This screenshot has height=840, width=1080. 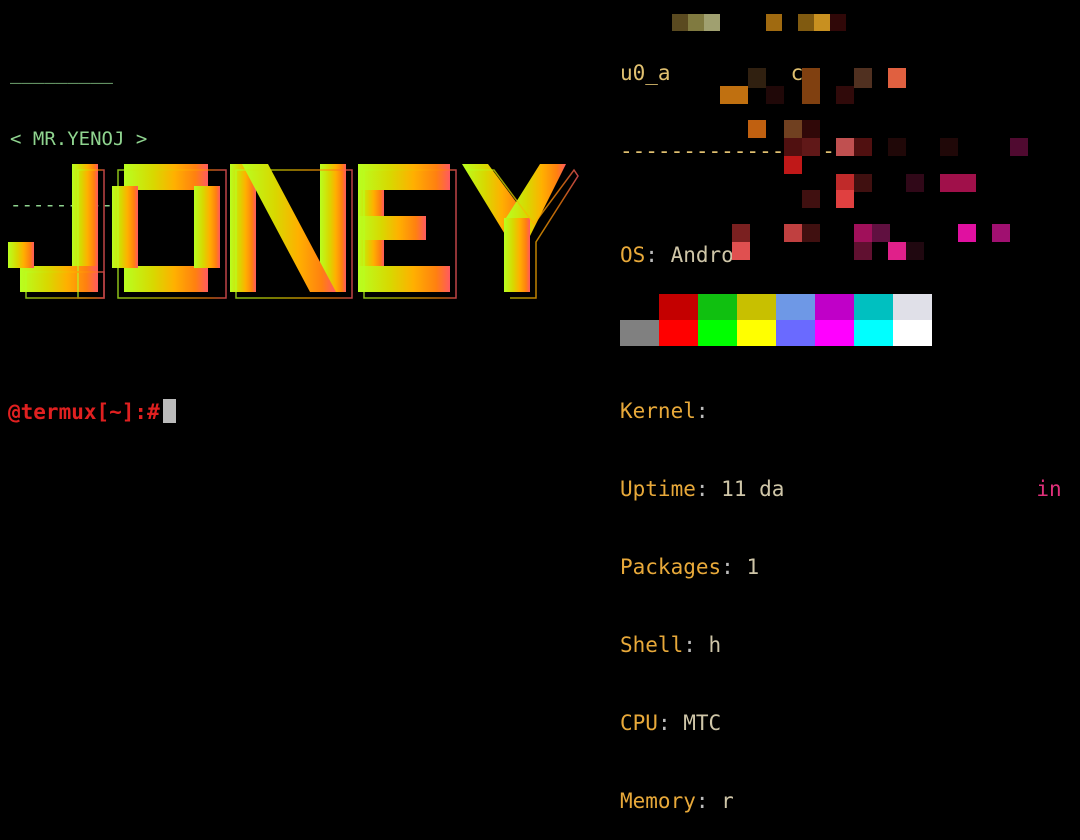 I want to click on palette-row-normal, so click(x=776, y=307).